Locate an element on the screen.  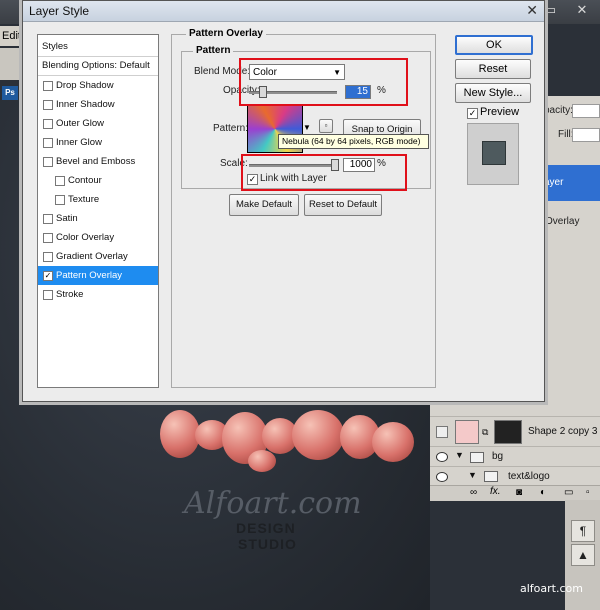
style-item-contour: Contour is located at coordinates (98, 180).